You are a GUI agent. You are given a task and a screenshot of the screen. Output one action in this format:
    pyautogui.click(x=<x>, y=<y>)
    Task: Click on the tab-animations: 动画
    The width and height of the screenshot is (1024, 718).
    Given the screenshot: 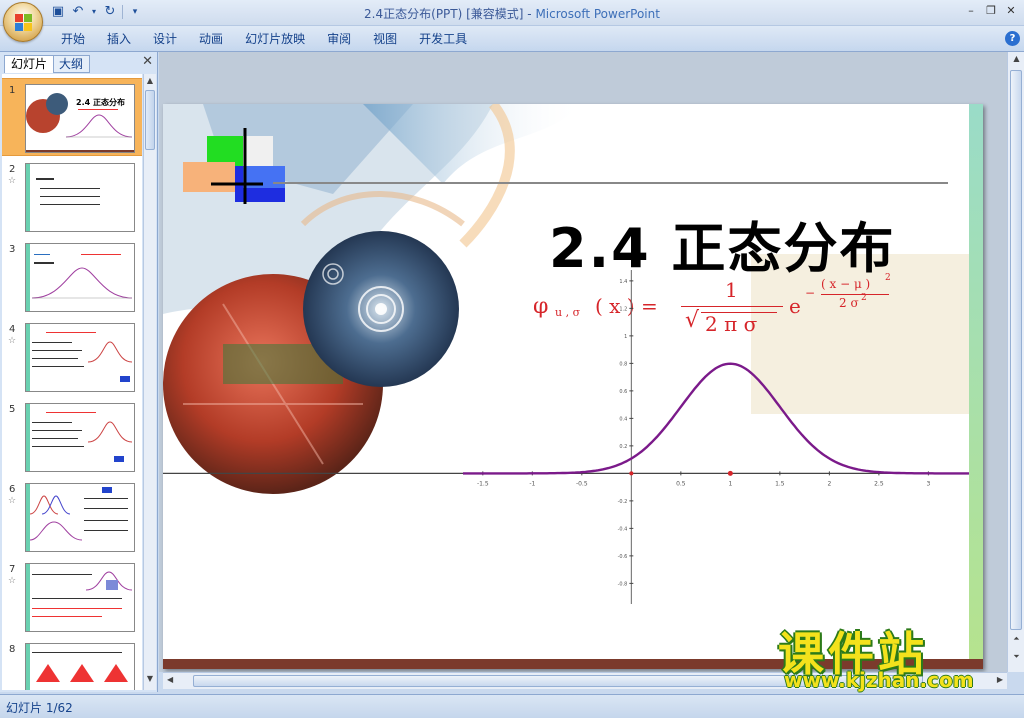 What is the action you would take?
    pyautogui.click(x=211, y=39)
    